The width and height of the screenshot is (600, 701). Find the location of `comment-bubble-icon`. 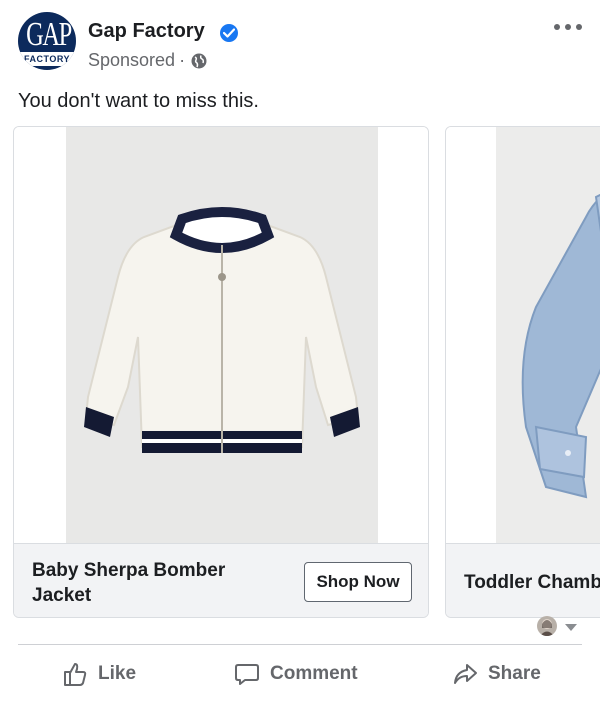

comment-bubble-icon is located at coordinates (247, 674).